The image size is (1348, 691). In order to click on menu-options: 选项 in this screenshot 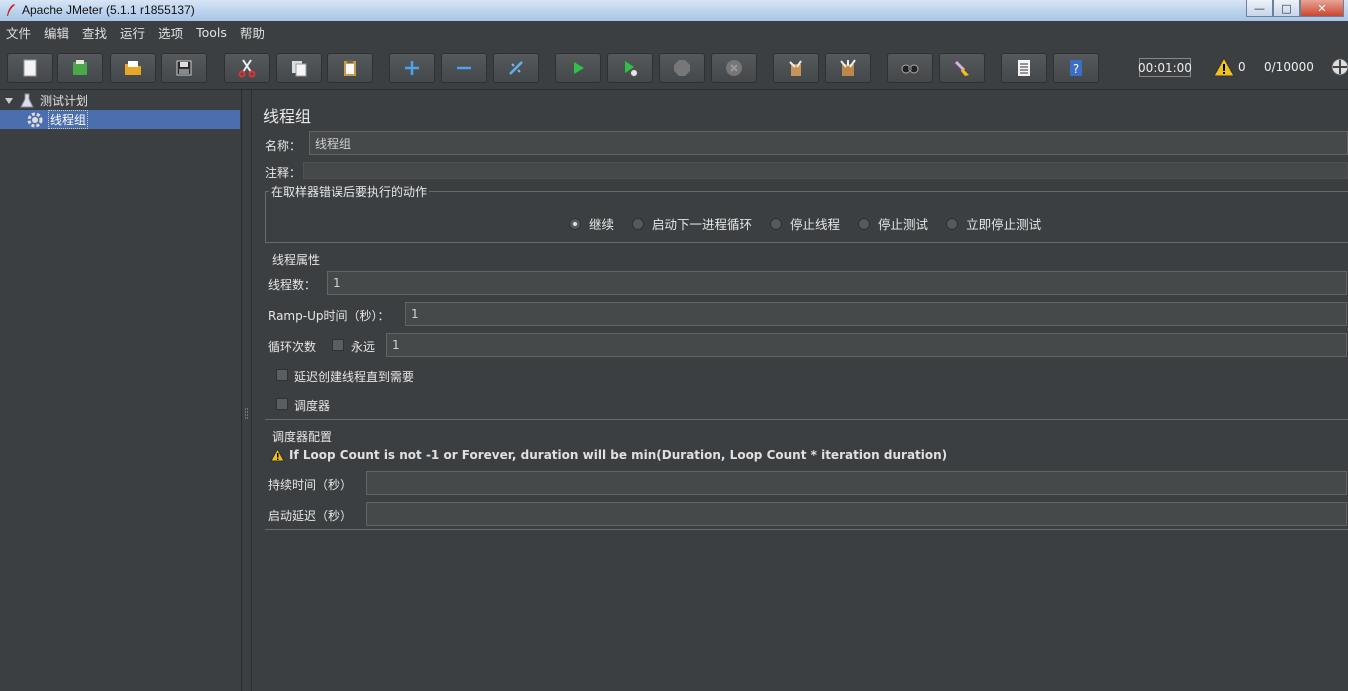, I will do `click(170, 32)`.